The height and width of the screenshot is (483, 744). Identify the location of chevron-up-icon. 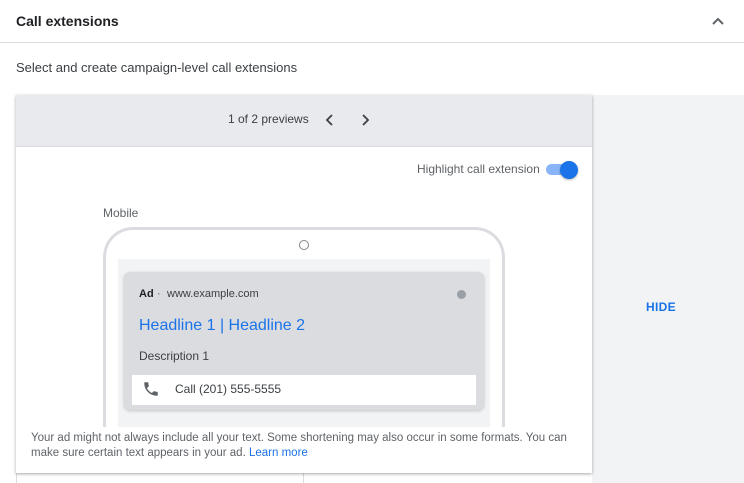
(718, 21).